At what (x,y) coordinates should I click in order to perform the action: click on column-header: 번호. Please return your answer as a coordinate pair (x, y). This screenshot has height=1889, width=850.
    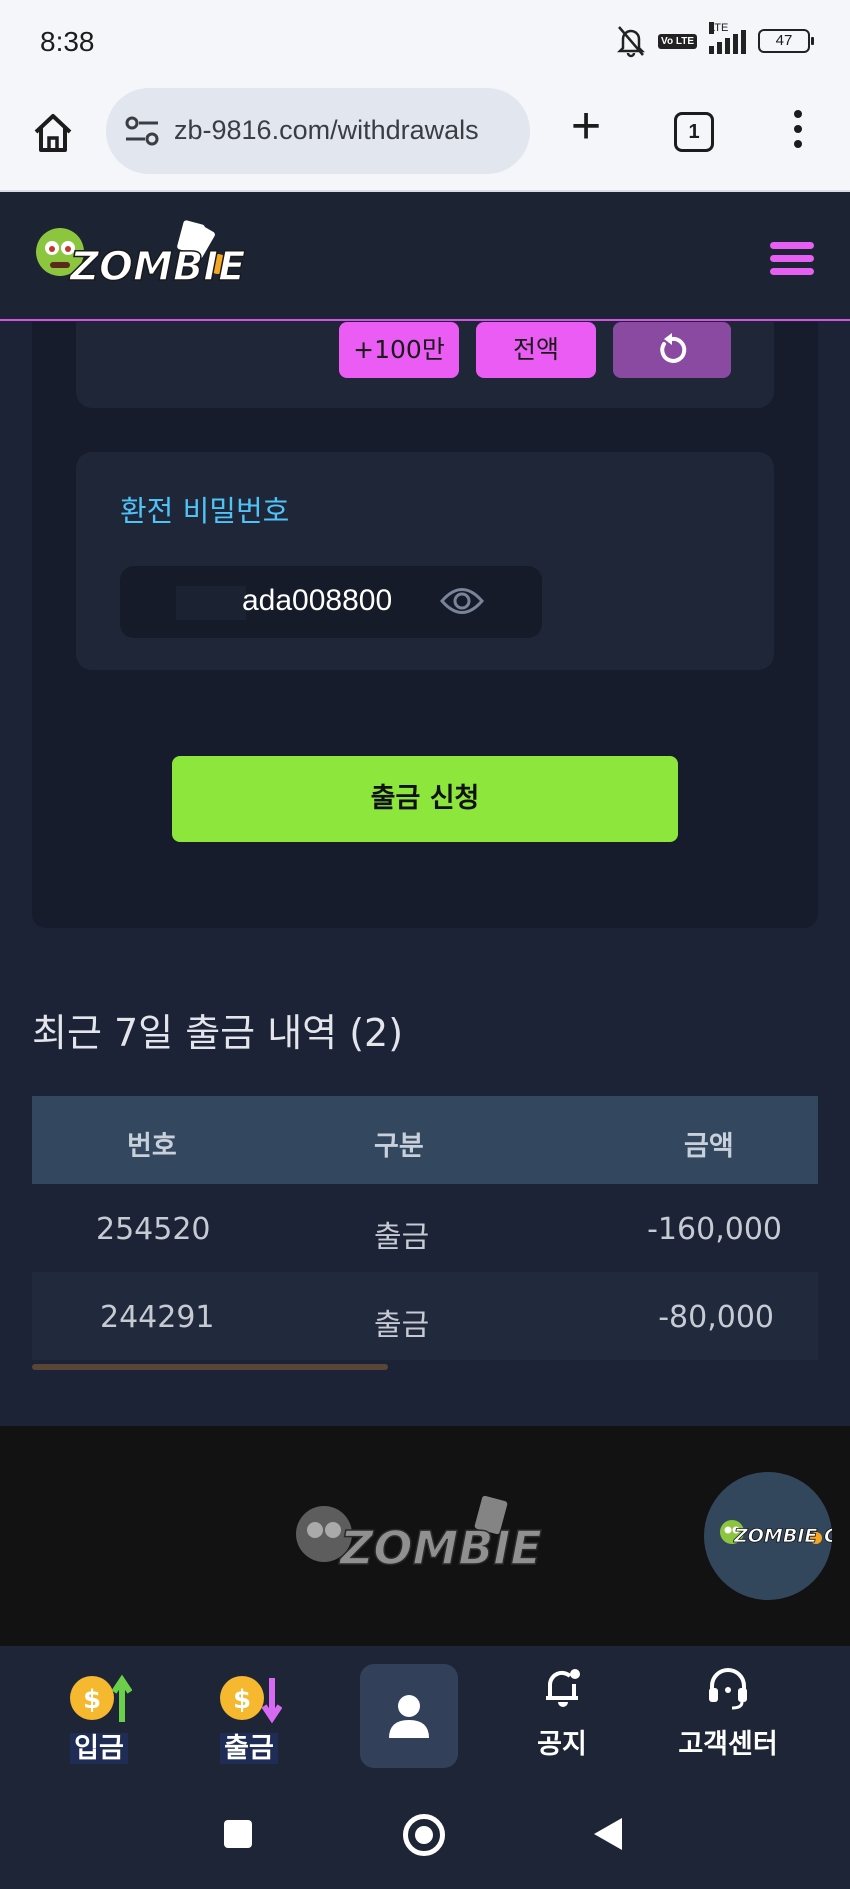
    Looking at the image, I should click on (152, 1146).